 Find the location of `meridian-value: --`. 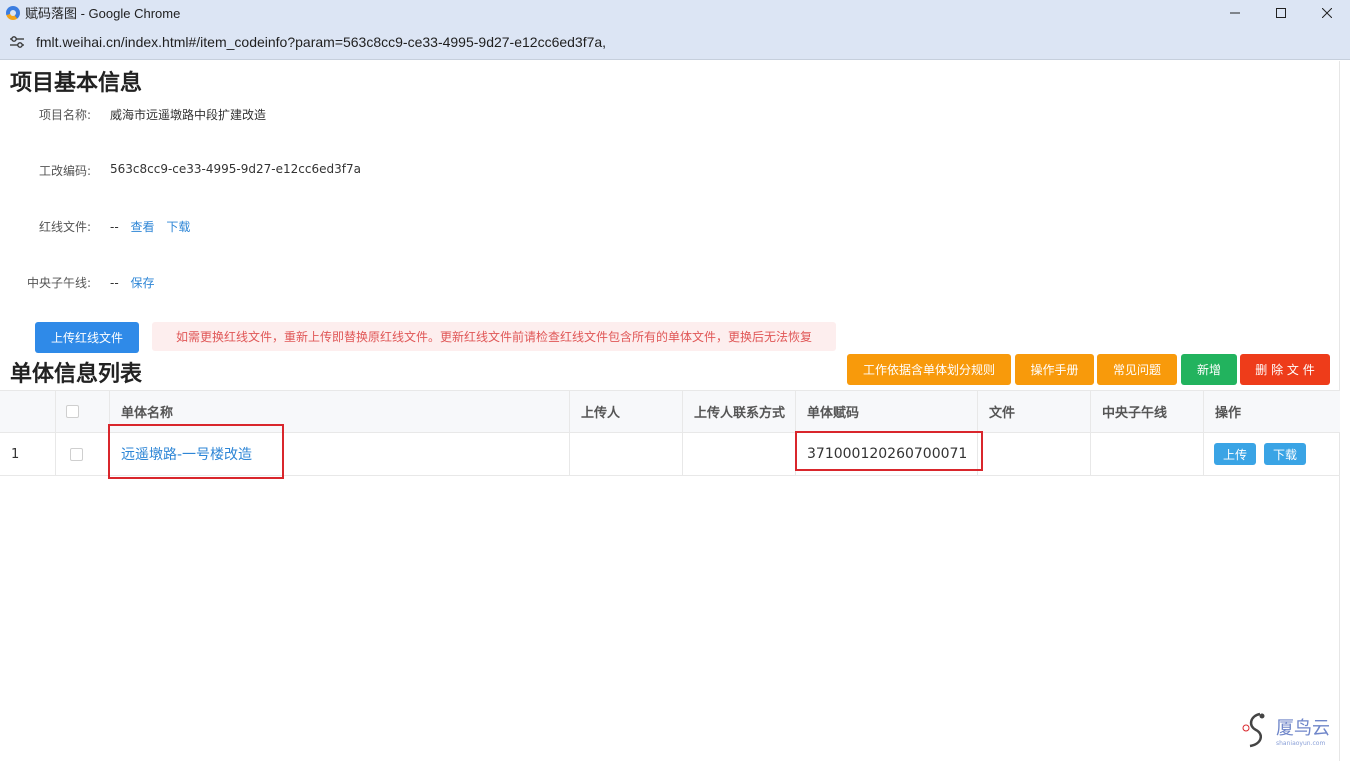

meridian-value: -- is located at coordinates (114, 283).